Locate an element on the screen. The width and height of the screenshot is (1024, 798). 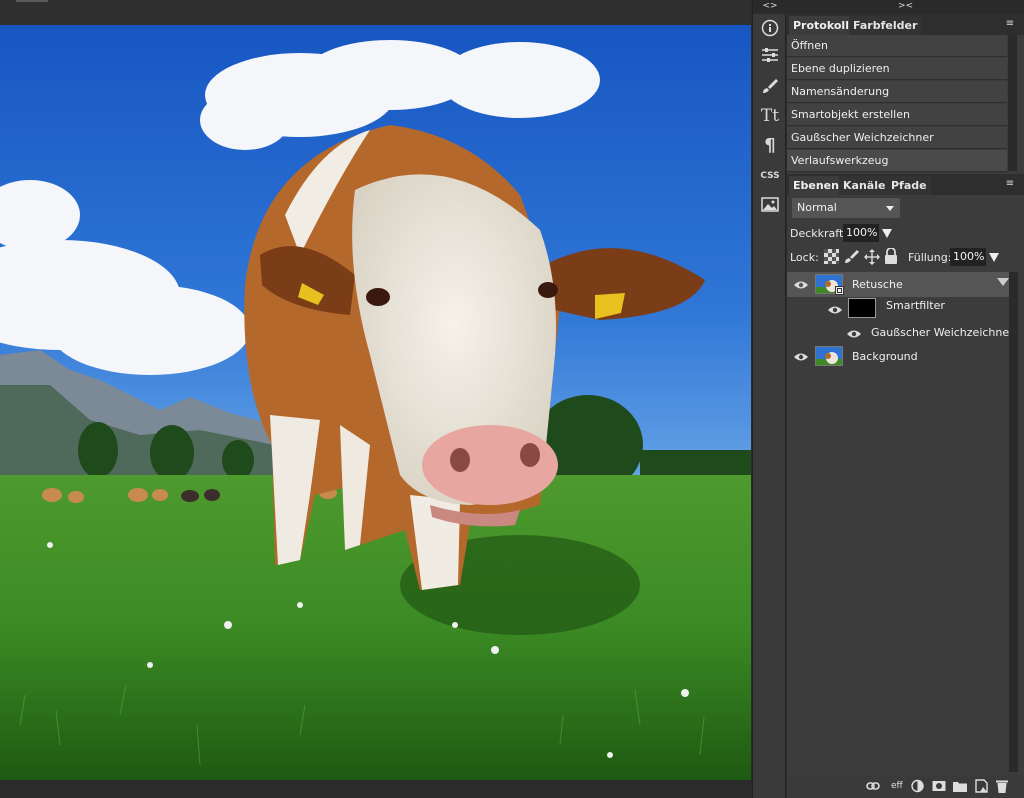
lock-label: Lock: is located at coordinates (804, 257).